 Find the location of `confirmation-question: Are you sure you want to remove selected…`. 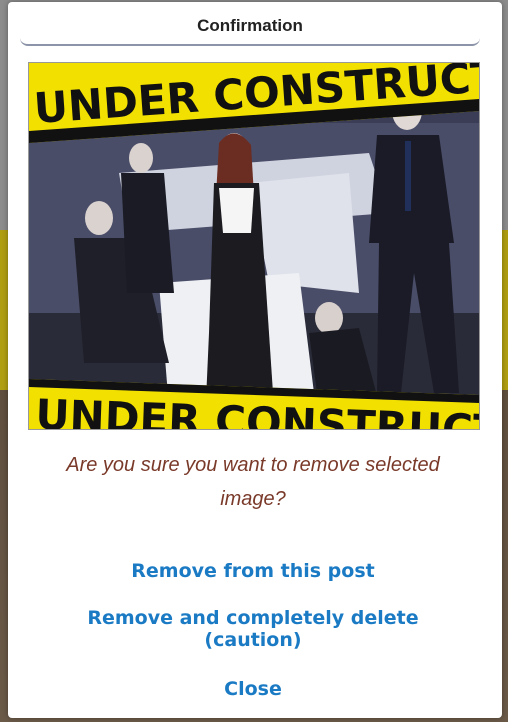

confirmation-question: Are you sure you want to remove selected… is located at coordinates (253, 482).